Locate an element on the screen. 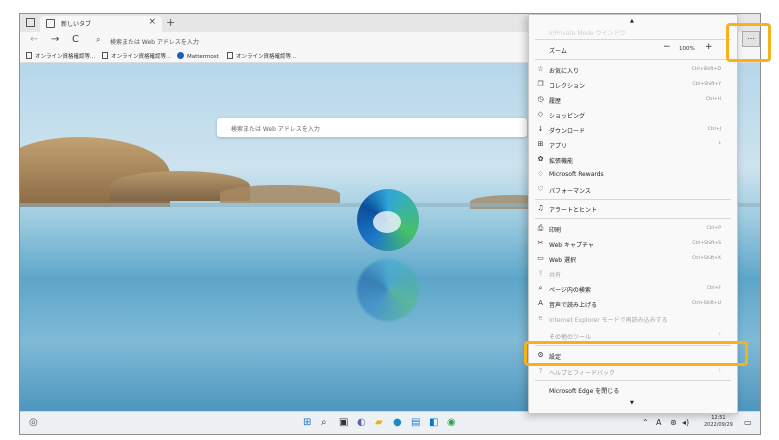 Image resolution: width=779 pixels, height=440 pixels. store-icon: ▤ is located at coordinates (415, 423).